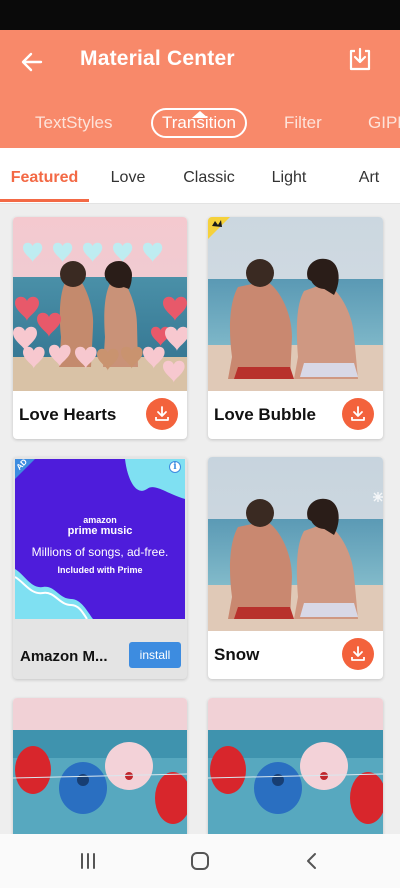  I want to click on ad-brand-line1: amazon, so click(100, 520).